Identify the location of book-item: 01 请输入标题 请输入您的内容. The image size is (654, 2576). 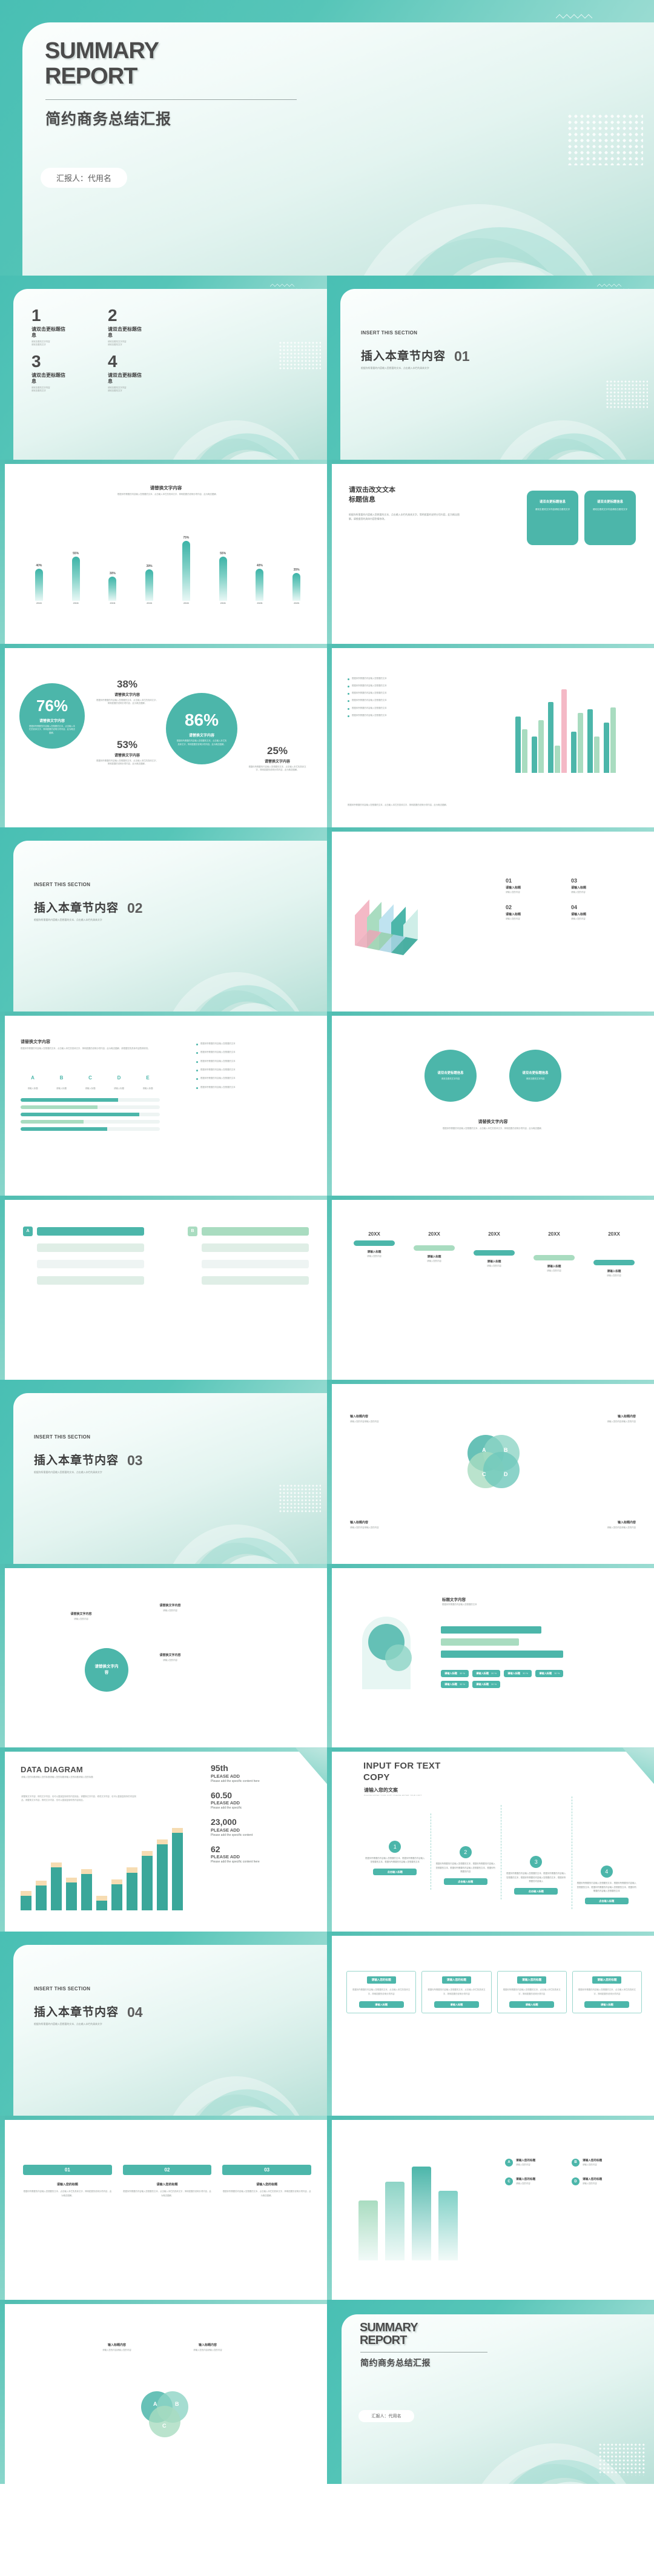
(534, 886).